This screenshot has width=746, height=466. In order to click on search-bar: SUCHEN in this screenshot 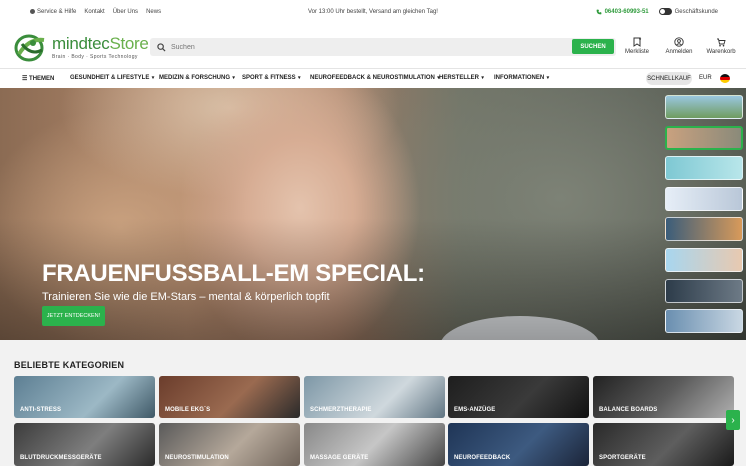, I will do `click(383, 47)`.